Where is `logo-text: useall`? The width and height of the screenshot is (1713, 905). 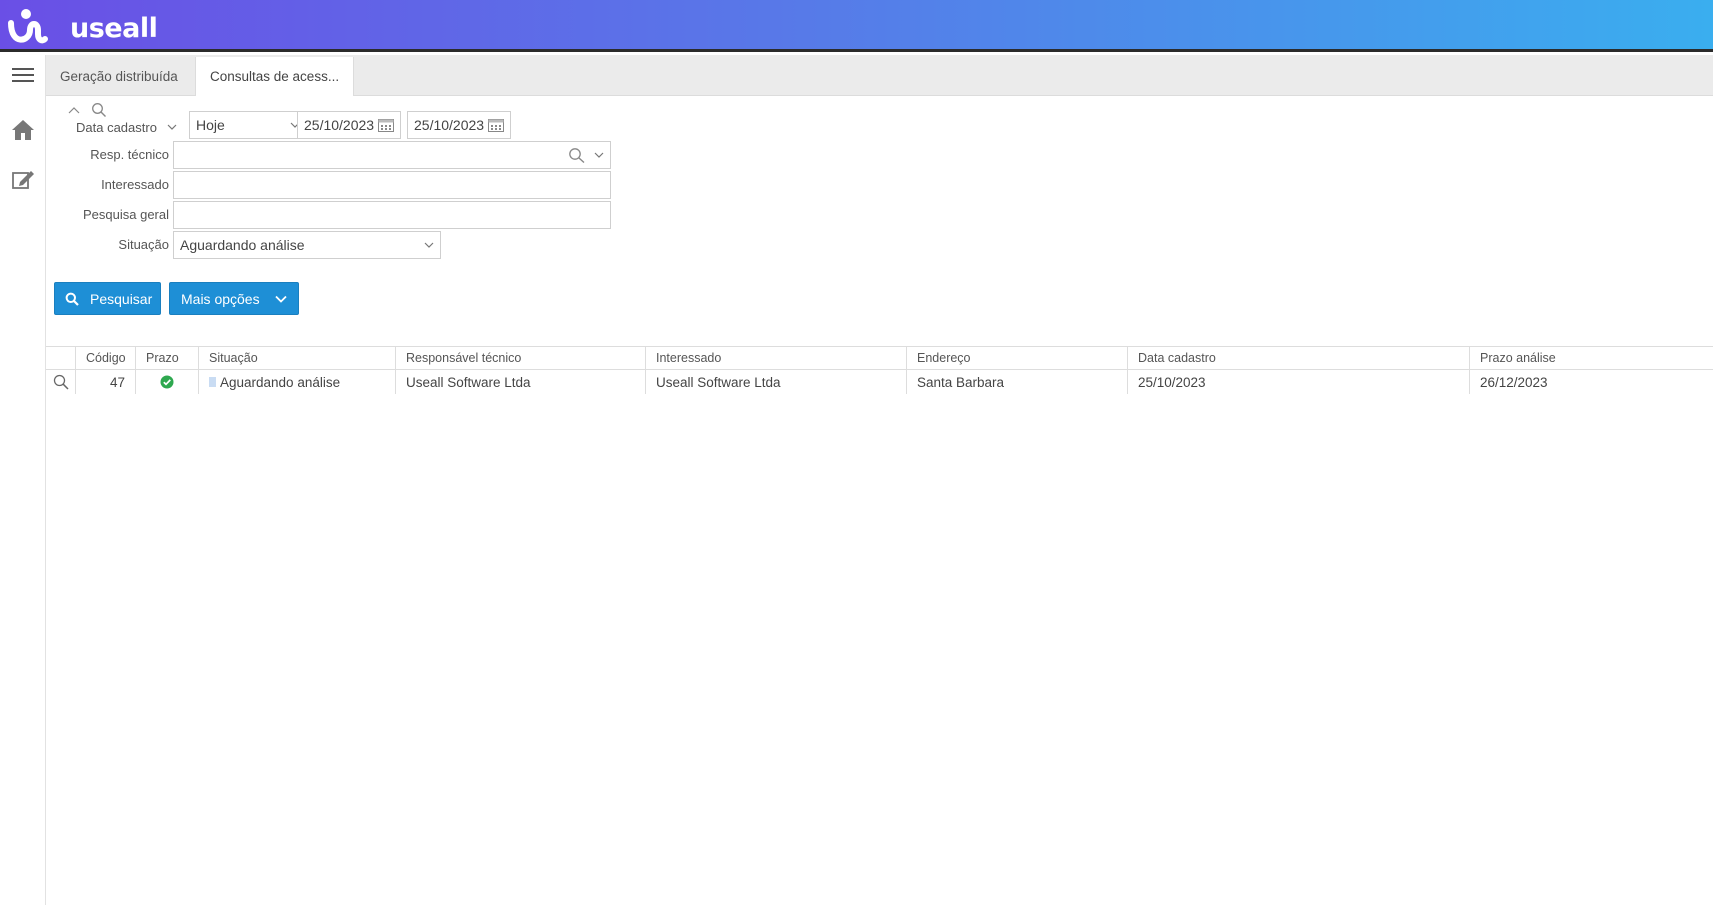 logo-text: useall is located at coordinates (114, 28).